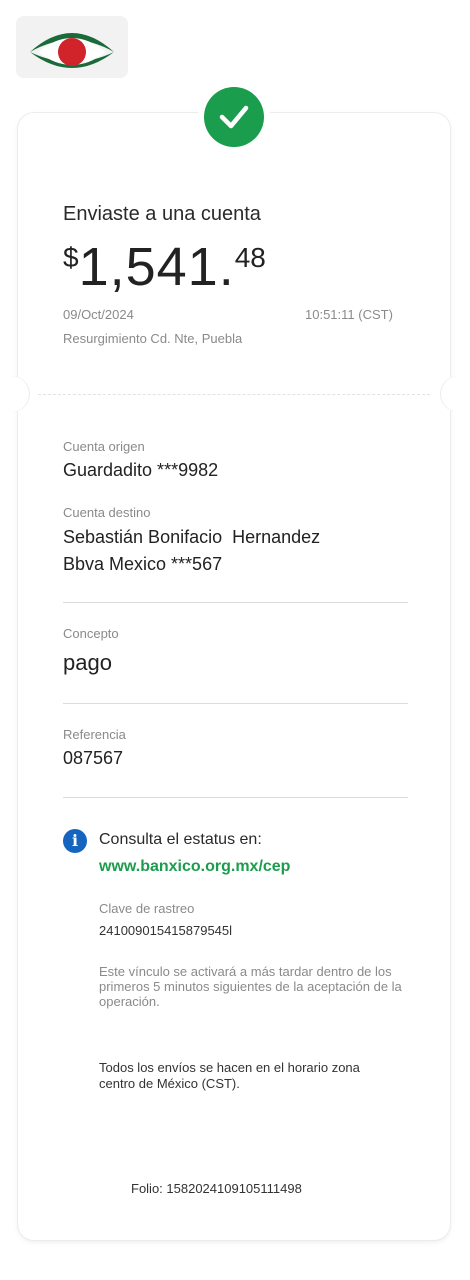  I want to click on amount: $1,541.48, so click(164, 267).